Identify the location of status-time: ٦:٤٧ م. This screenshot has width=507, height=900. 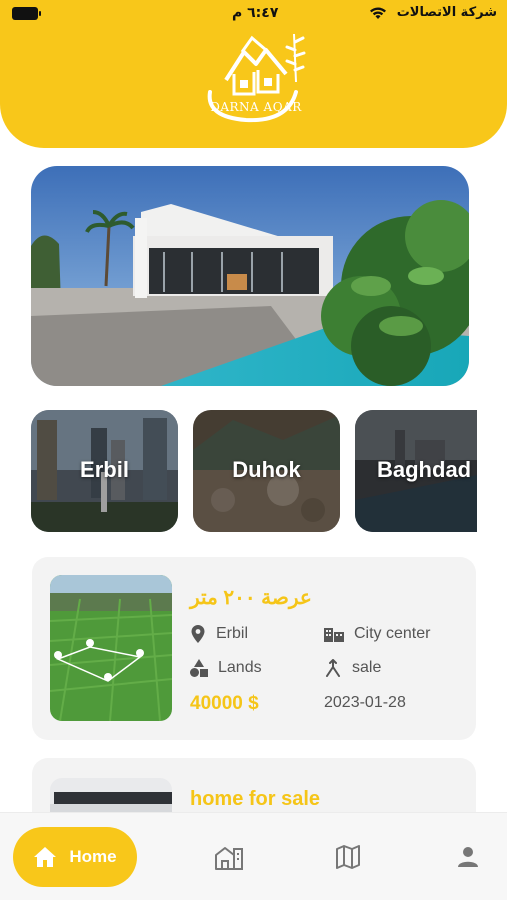
(255, 13).